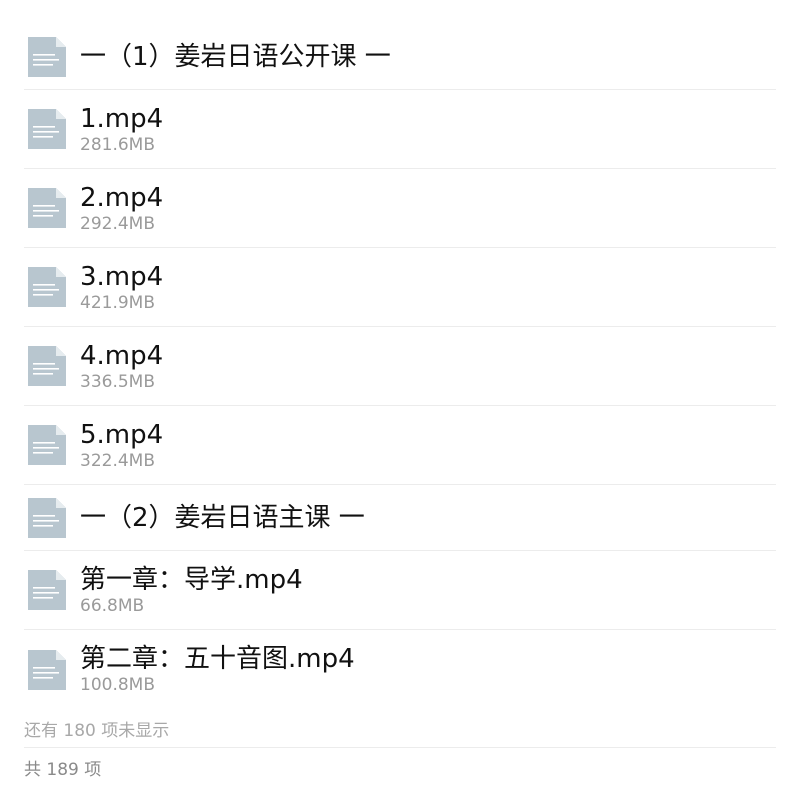 This screenshot has width=800, height=800. I want to click on item-size: 336.5MB, so click(117, 381).